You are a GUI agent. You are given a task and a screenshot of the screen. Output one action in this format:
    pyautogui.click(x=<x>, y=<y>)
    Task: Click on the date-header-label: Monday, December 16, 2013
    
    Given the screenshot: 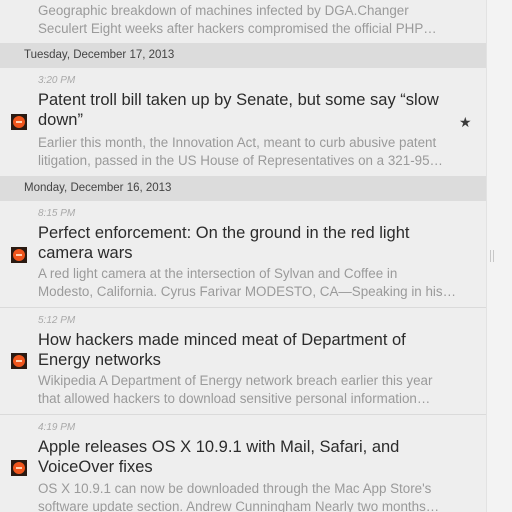 What is the action you would take?
    pyautogui.click(x=98, y=188)
    